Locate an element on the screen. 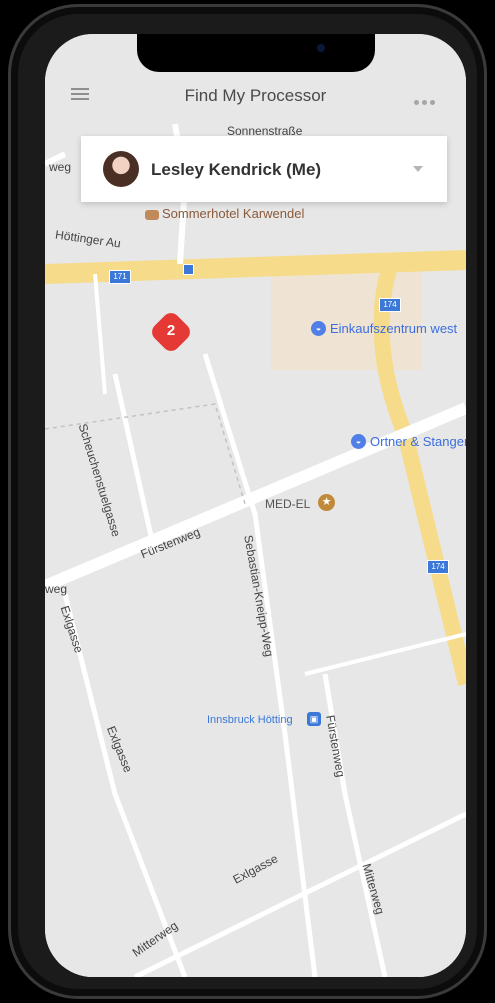 This screenshot has width=495, height=1003. more-options-icon is located at coordinates (429, 98).